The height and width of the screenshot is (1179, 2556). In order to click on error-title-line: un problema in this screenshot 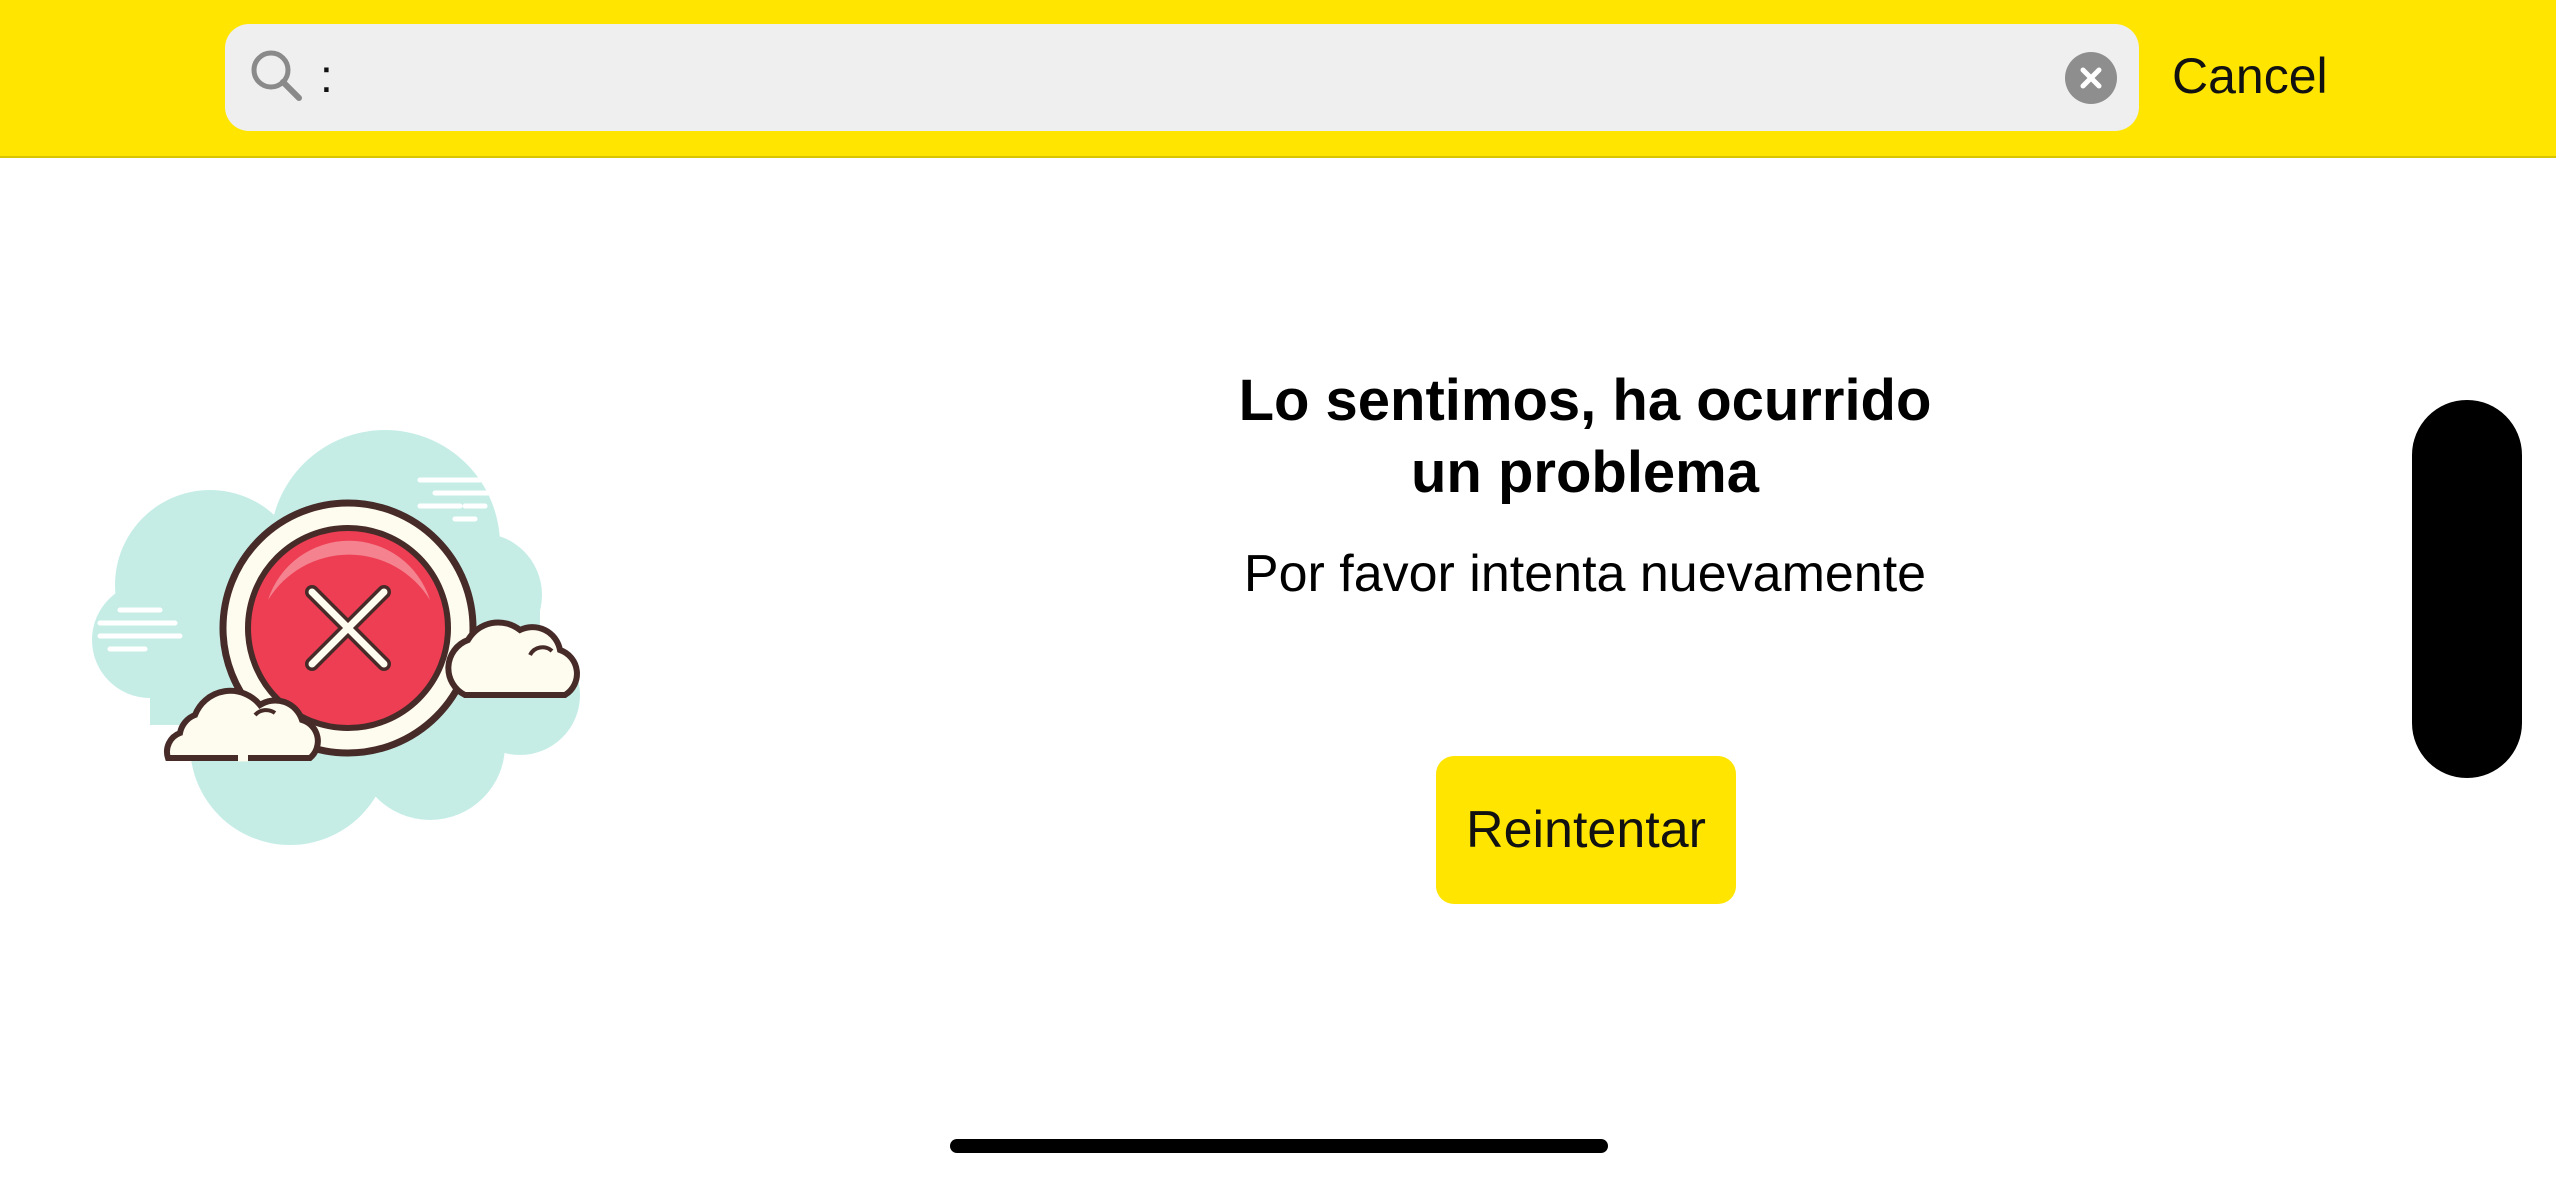, I will do `click(1585, 472)`.